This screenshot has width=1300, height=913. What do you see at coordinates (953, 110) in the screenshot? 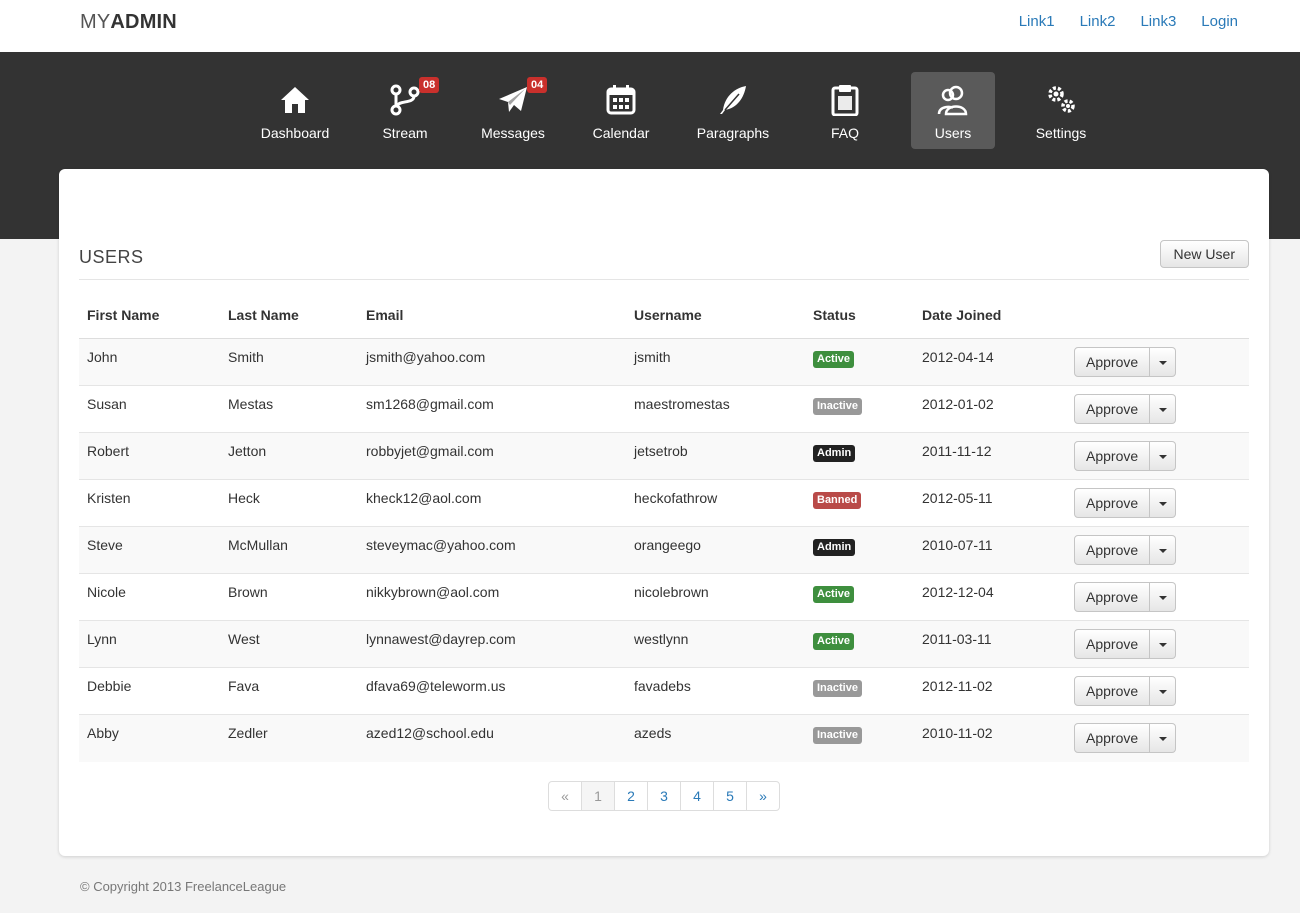
I see `nav-item-users: Users` at bounding box center [953, 110].